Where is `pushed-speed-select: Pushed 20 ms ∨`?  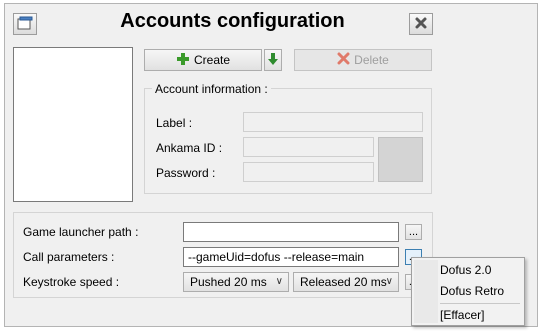
pushed-speed-select: Pushed 20 ms ∨ is located at coordinates (236, 282).